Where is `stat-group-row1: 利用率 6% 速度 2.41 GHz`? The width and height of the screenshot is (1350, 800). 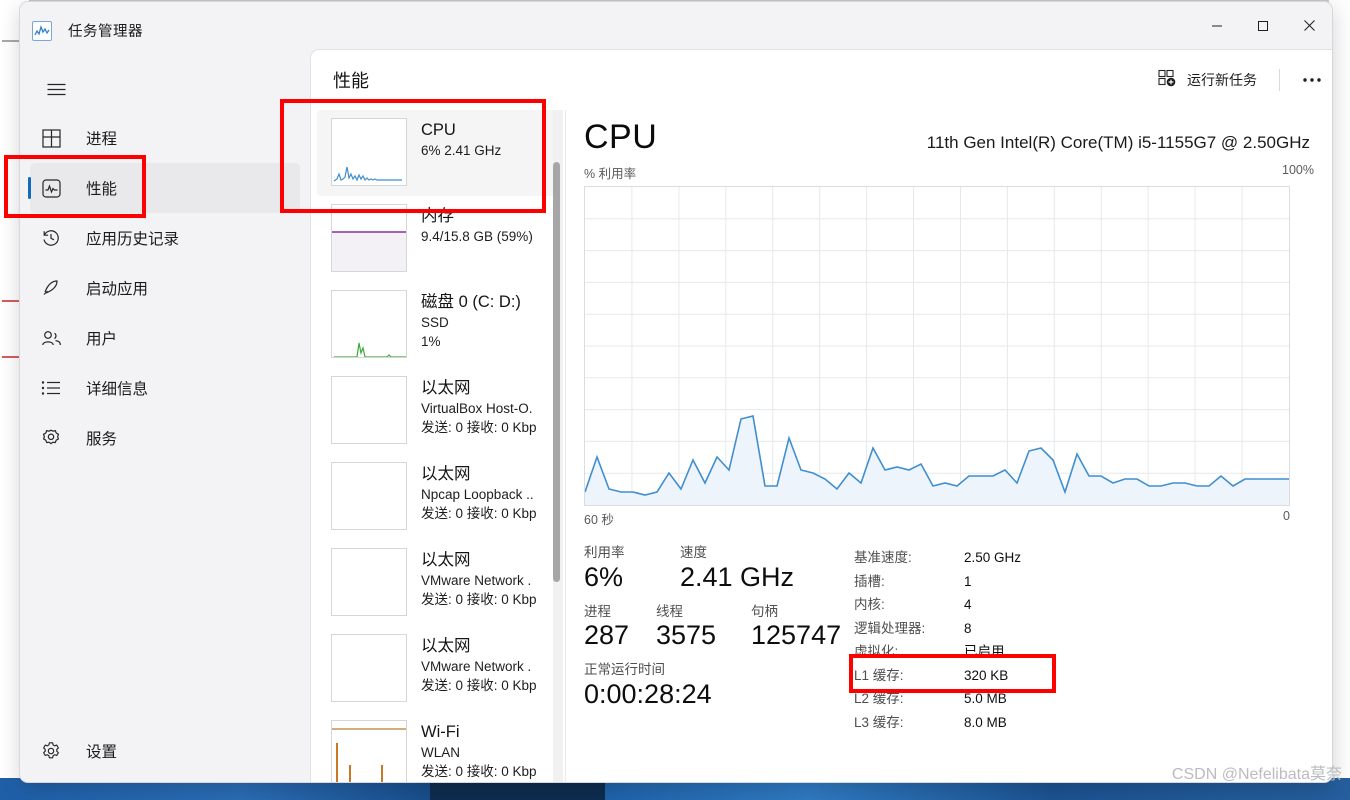
stat-group-row1: 利用率 6% 速度 2.41 GHz is located at coordinates (714, 568).